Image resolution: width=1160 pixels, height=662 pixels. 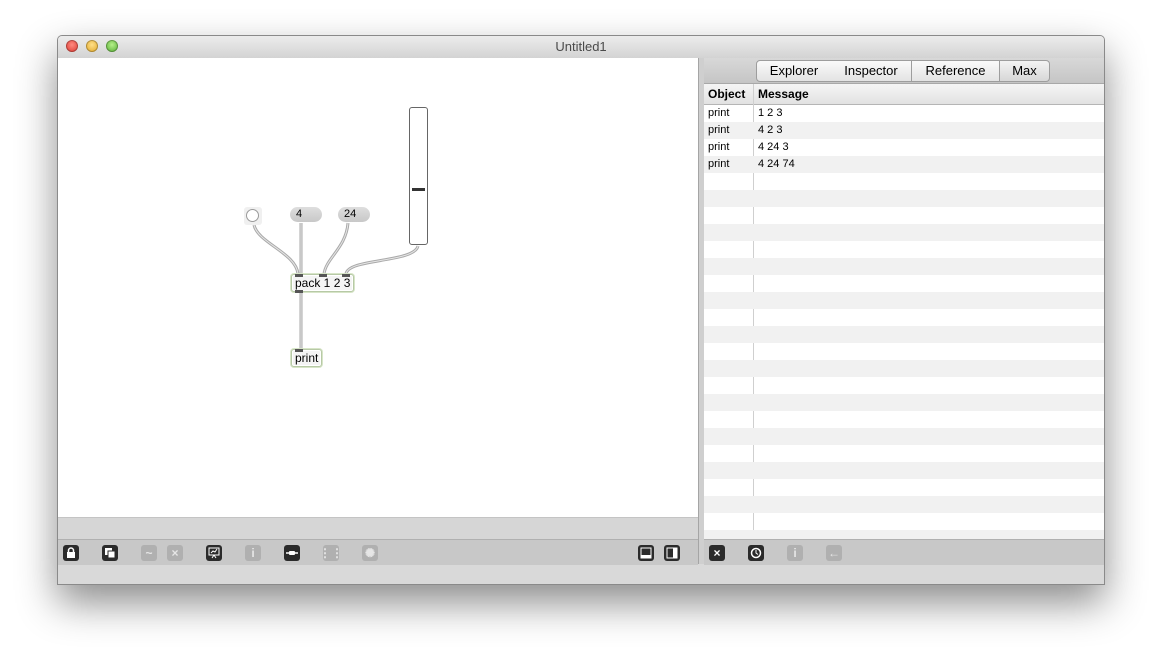 I want to click on print-inlet, so click(x=299, y=350).